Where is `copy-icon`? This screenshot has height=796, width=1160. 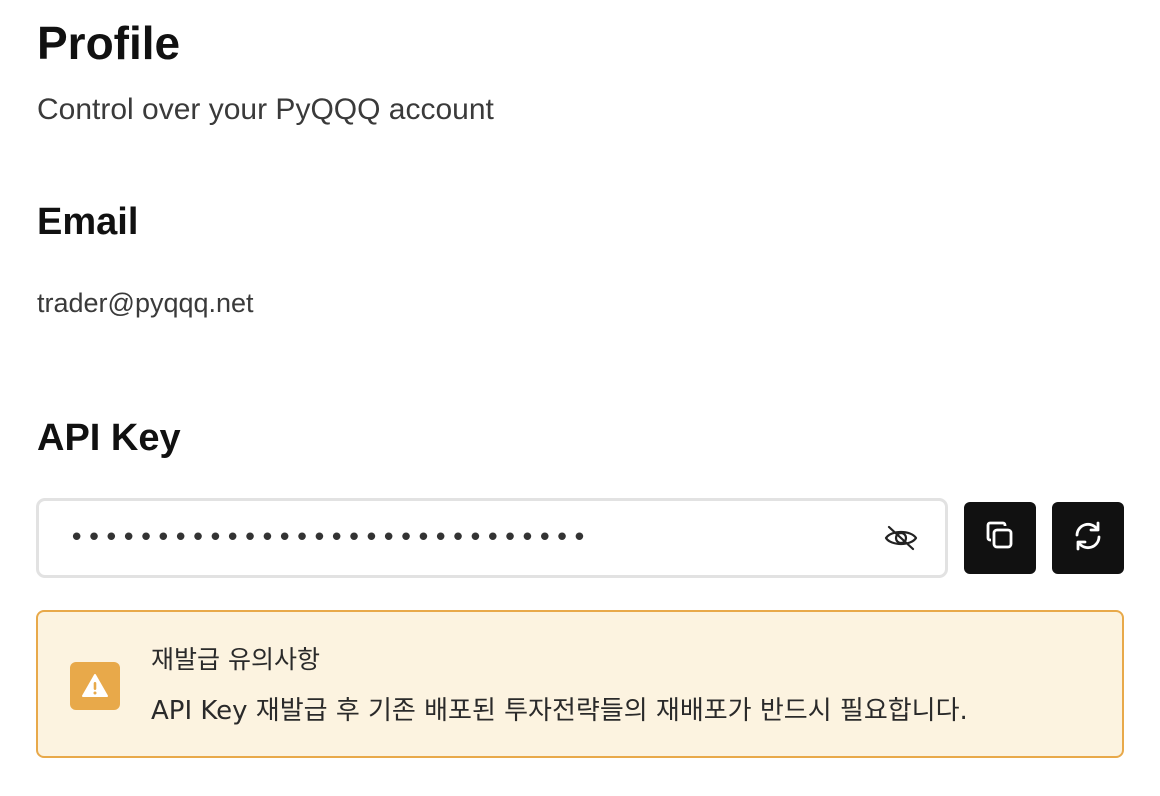 copy-icon is located at coordinates (1000, 538).